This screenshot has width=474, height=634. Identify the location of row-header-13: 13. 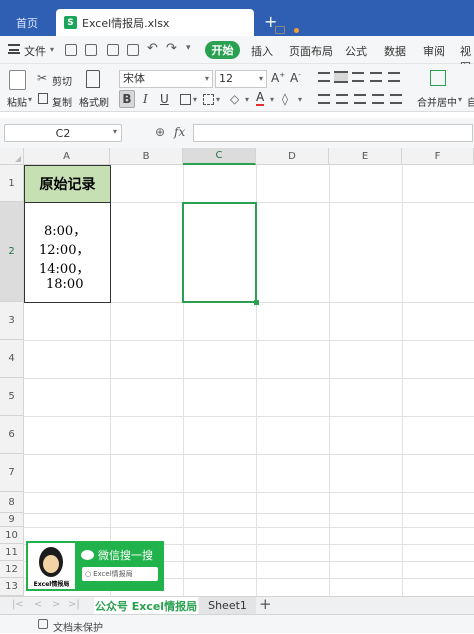
(12, 587).